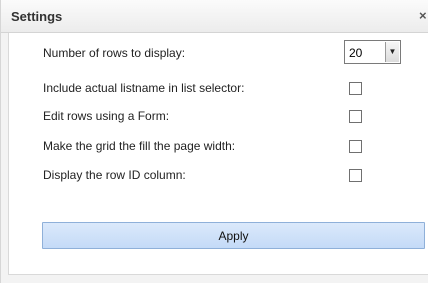  Describe the element at coordinates (355, 116) in the screenshot. I see `edit-rows-form-checkbox` at that location.